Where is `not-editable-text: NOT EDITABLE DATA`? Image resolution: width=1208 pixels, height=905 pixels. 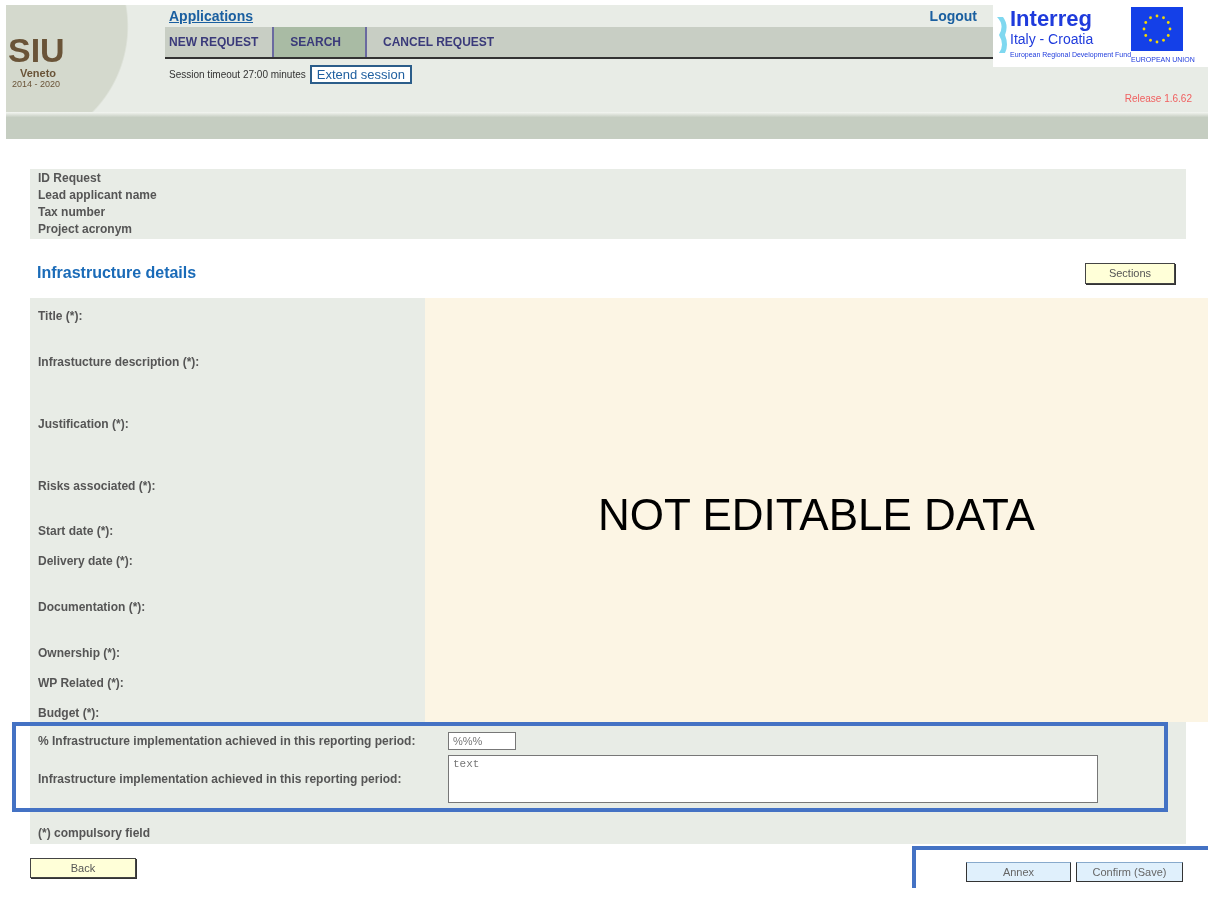 not-editable-text: NOT EDITABLE DATA is located at coordinates (816, 515).